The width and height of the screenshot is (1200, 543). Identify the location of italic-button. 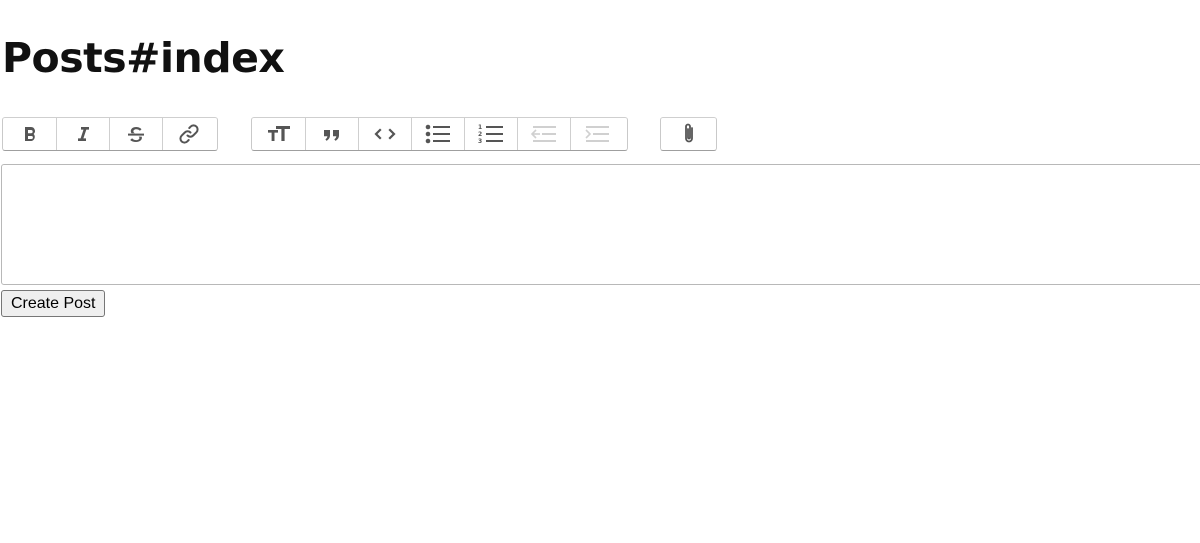
(82, 134).